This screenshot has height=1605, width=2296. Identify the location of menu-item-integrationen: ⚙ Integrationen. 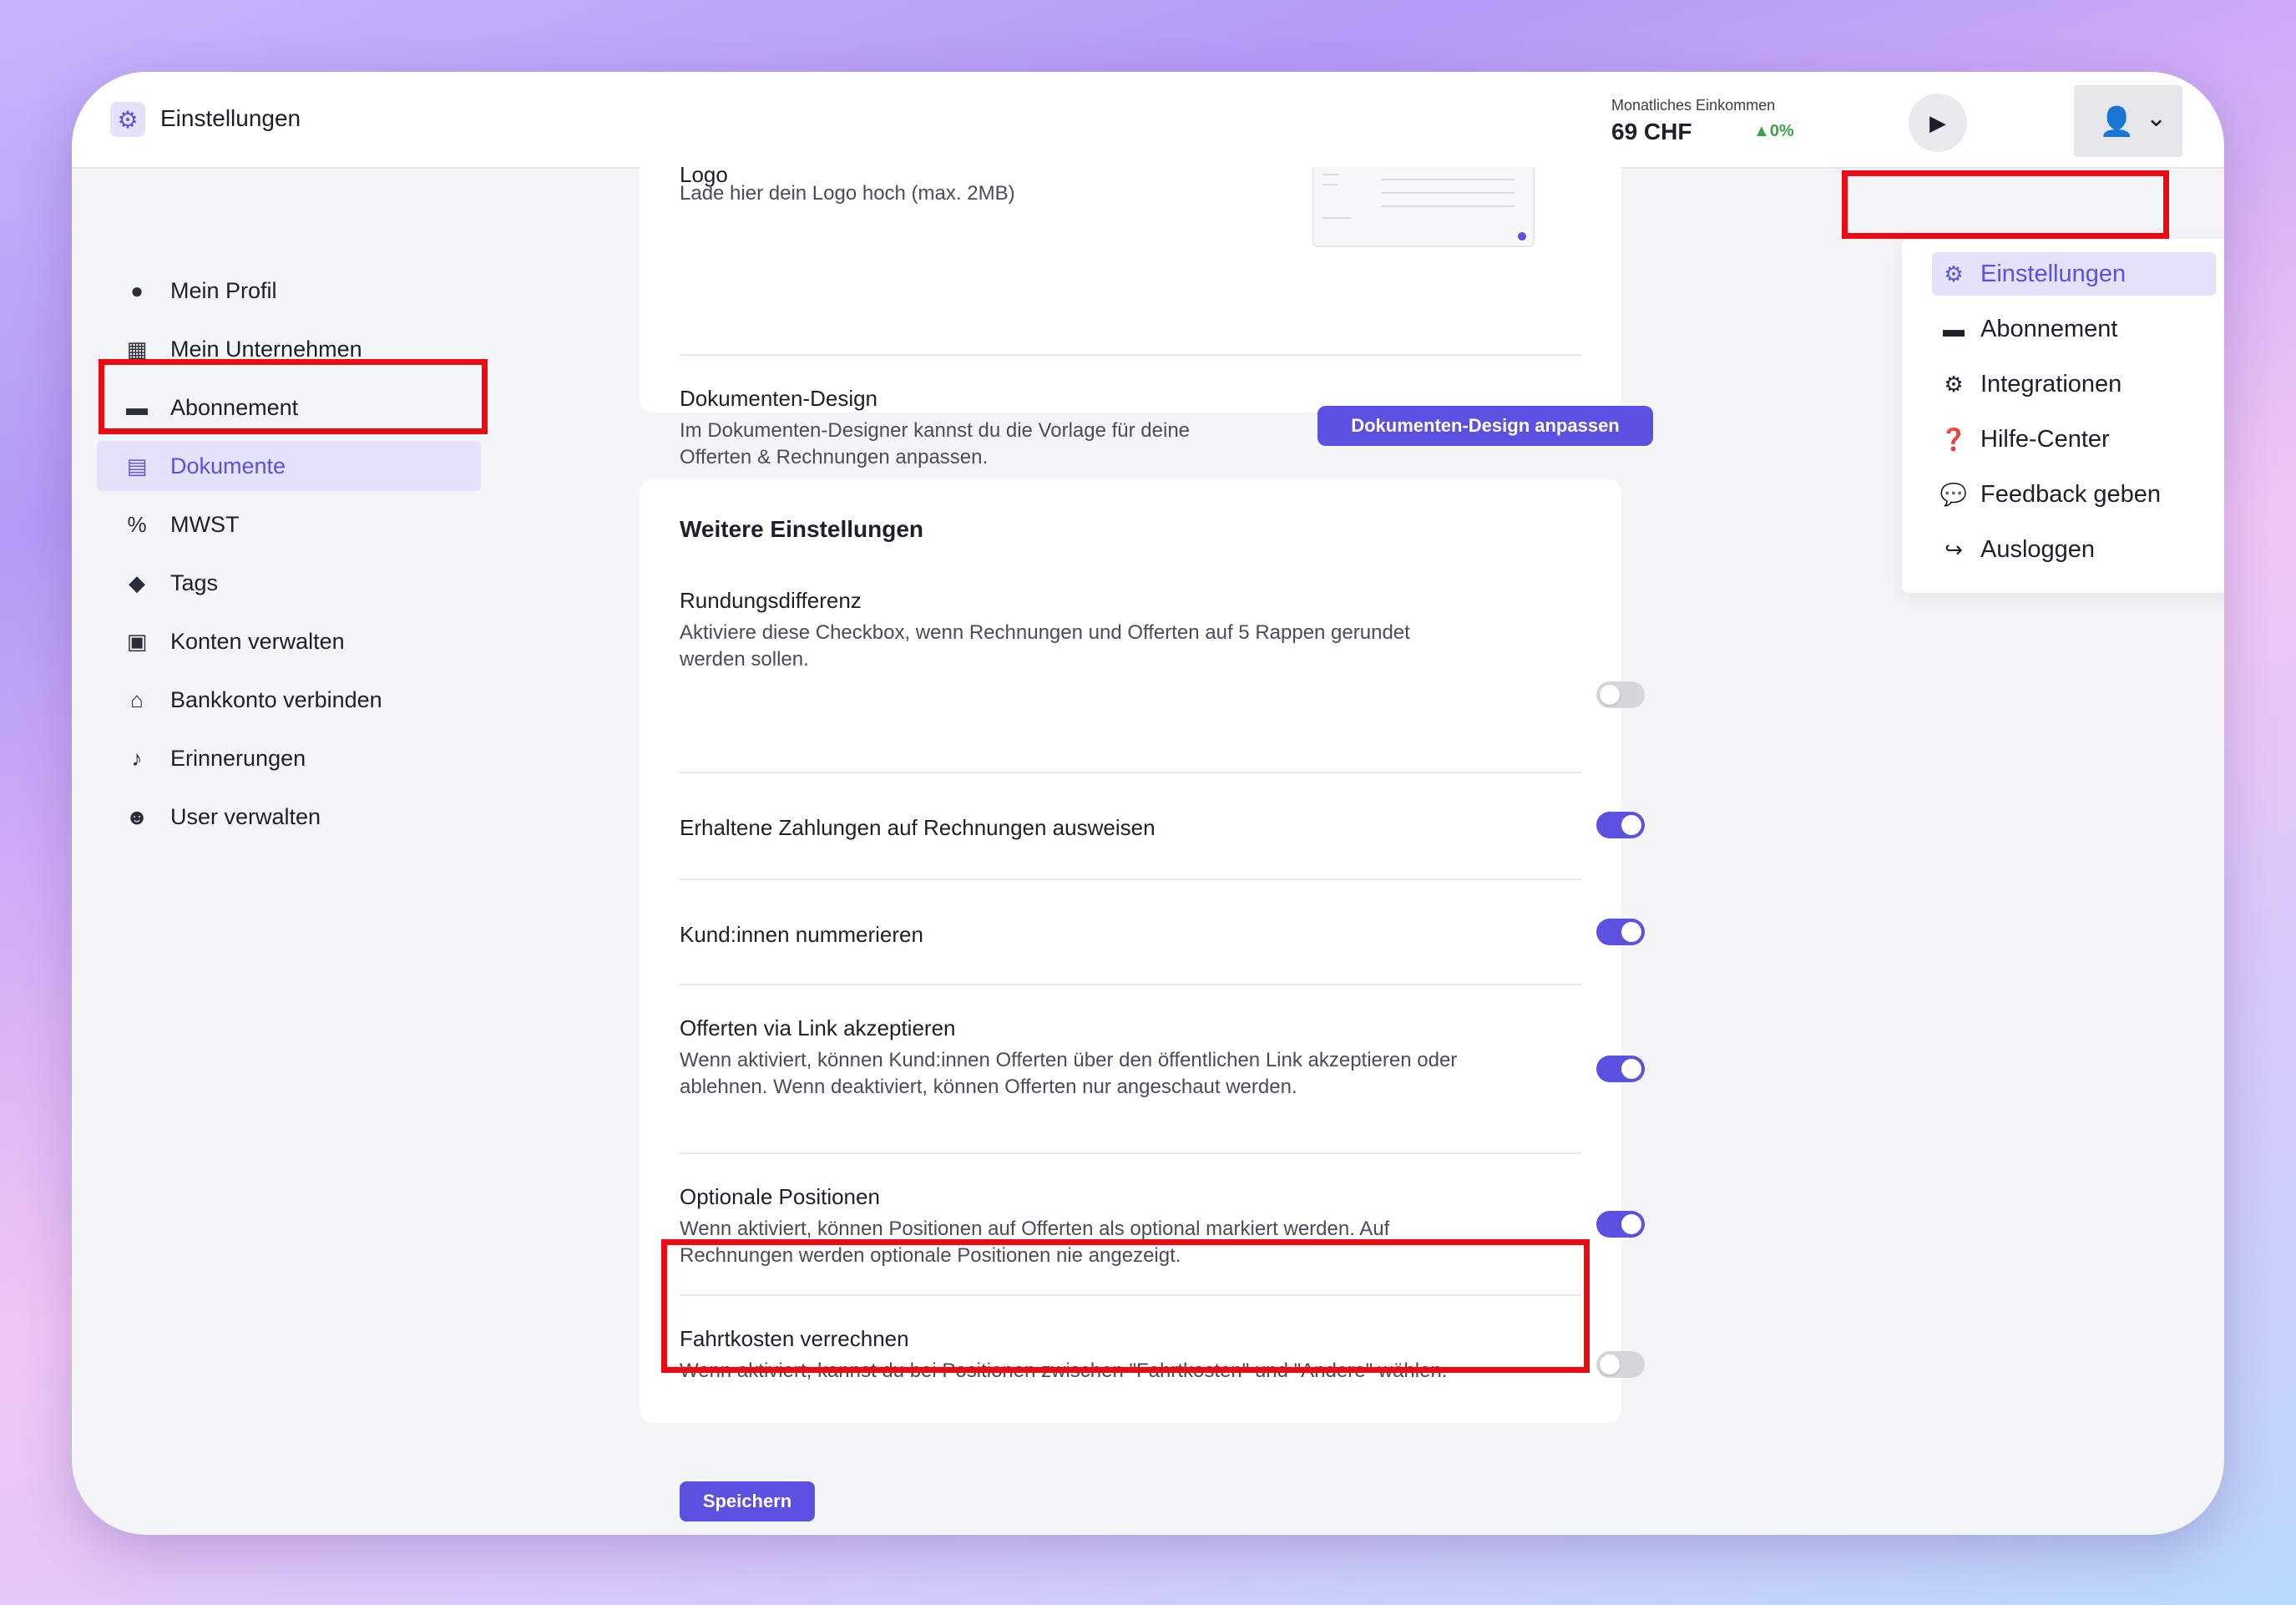
(2074, 384).